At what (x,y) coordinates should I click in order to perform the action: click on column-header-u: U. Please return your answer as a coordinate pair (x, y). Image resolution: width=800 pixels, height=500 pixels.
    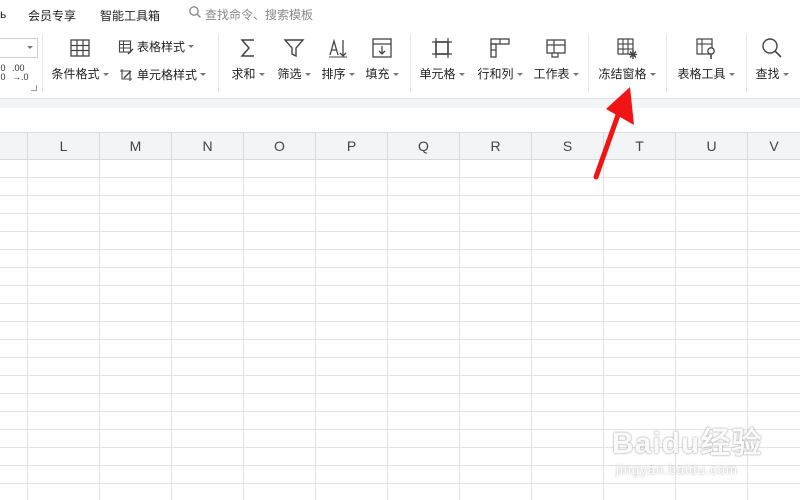
    Looking at the image, I should click on (712, 146).